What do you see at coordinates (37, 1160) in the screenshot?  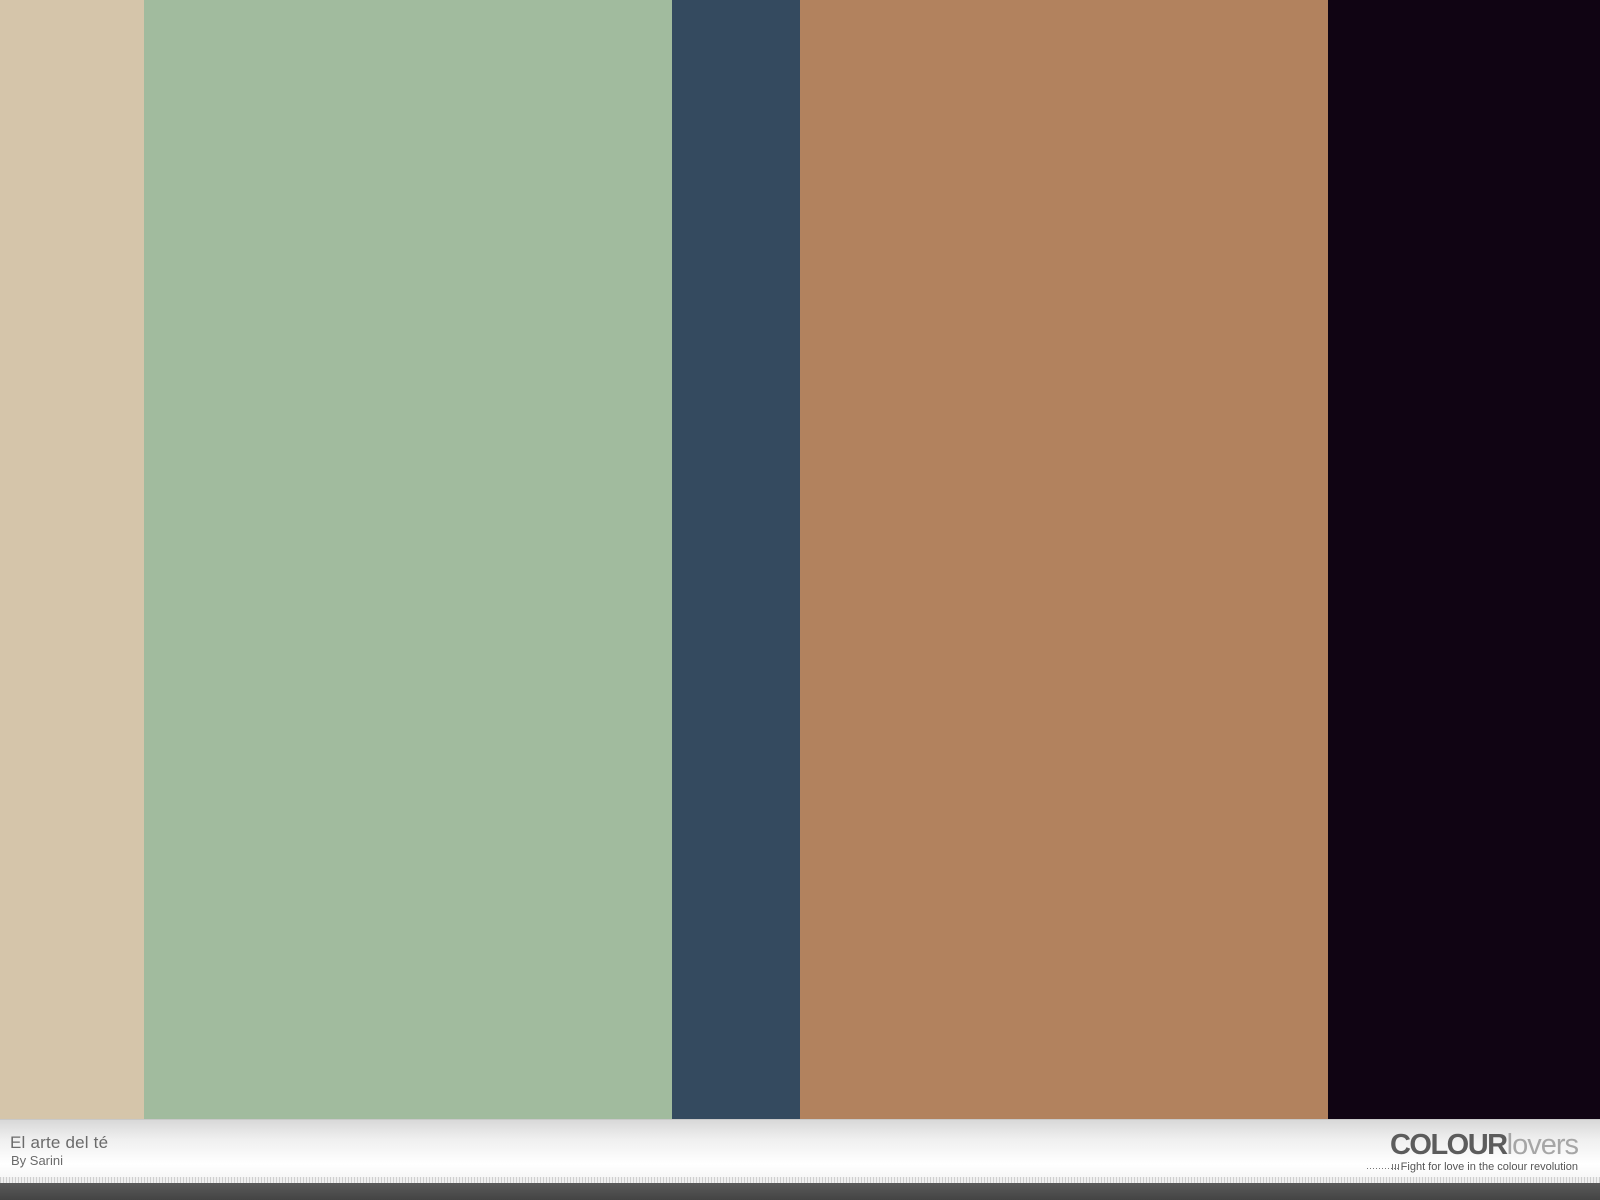 I see `palette-author: By Sarini` at bounding box center [37, 1160].